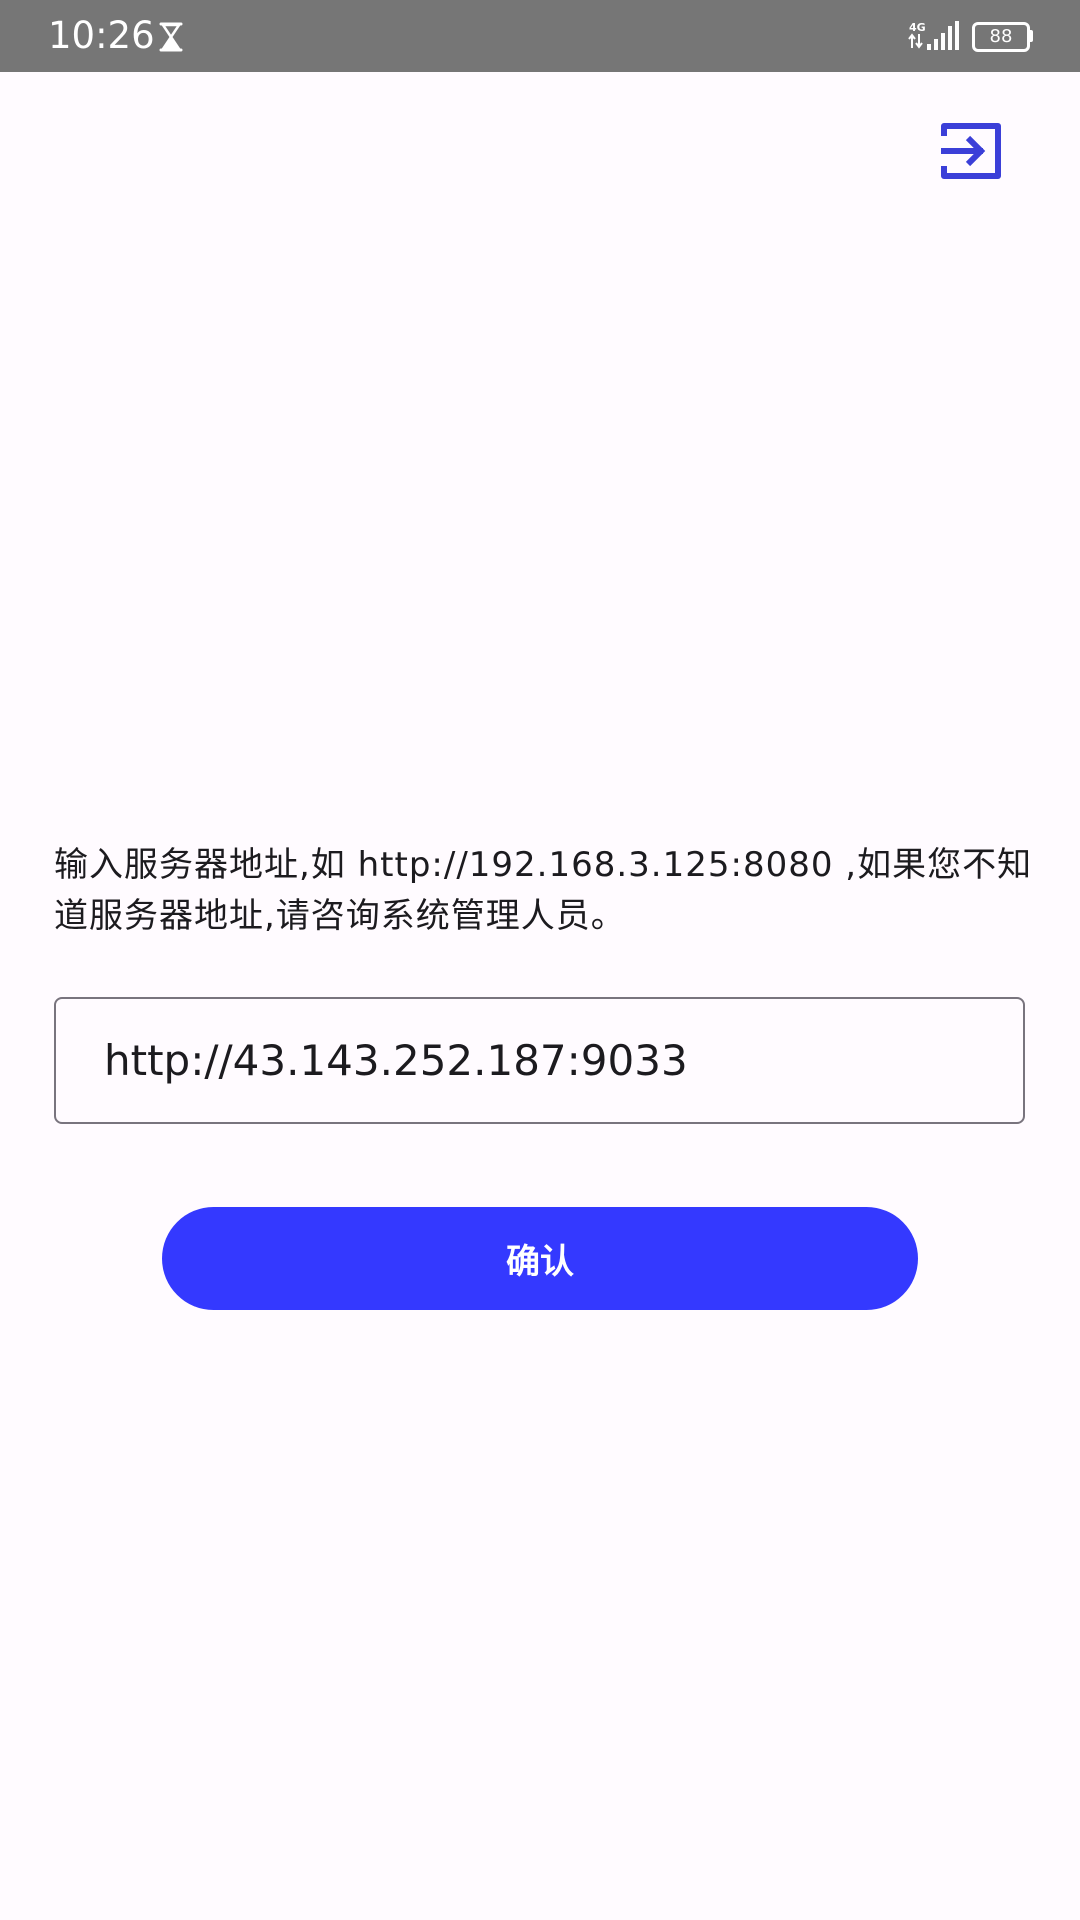 This screenshot has width=1080, height=1920. I want to click on server-url-input, so click(544, 1060).